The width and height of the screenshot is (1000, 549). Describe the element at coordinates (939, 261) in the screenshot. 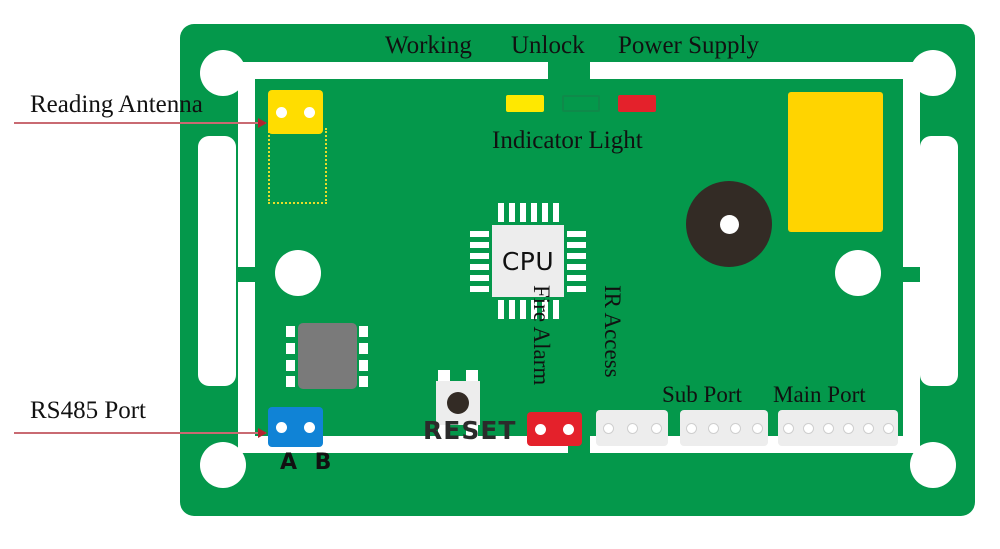

I see `edge-slot-right` at that location.